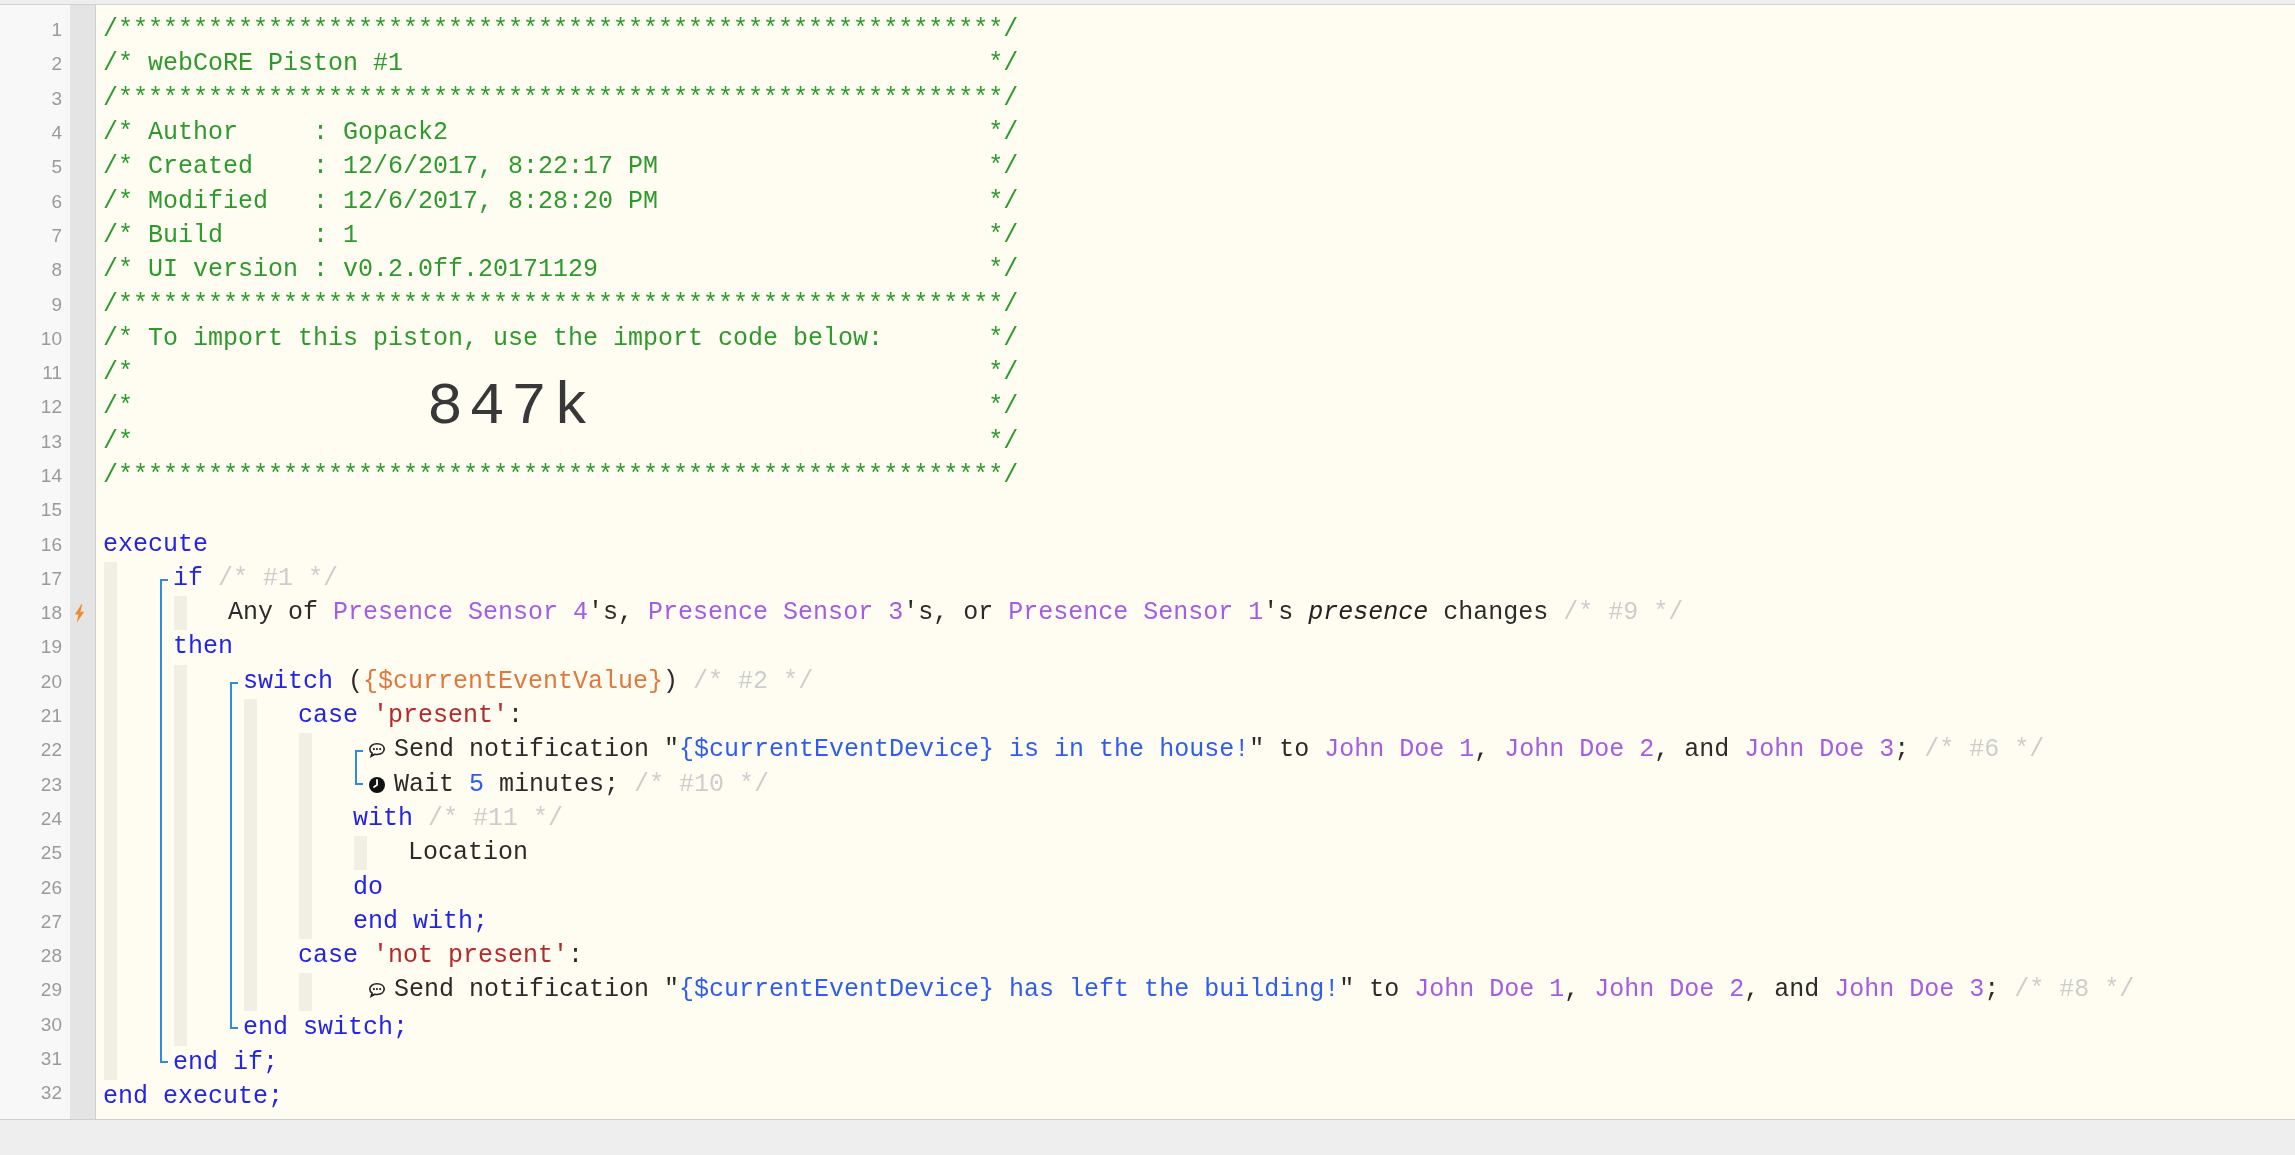 Image resolution: width=2295 pixels, height=1155 pixels. I want to click on line-number: 24, so click(50, 818).